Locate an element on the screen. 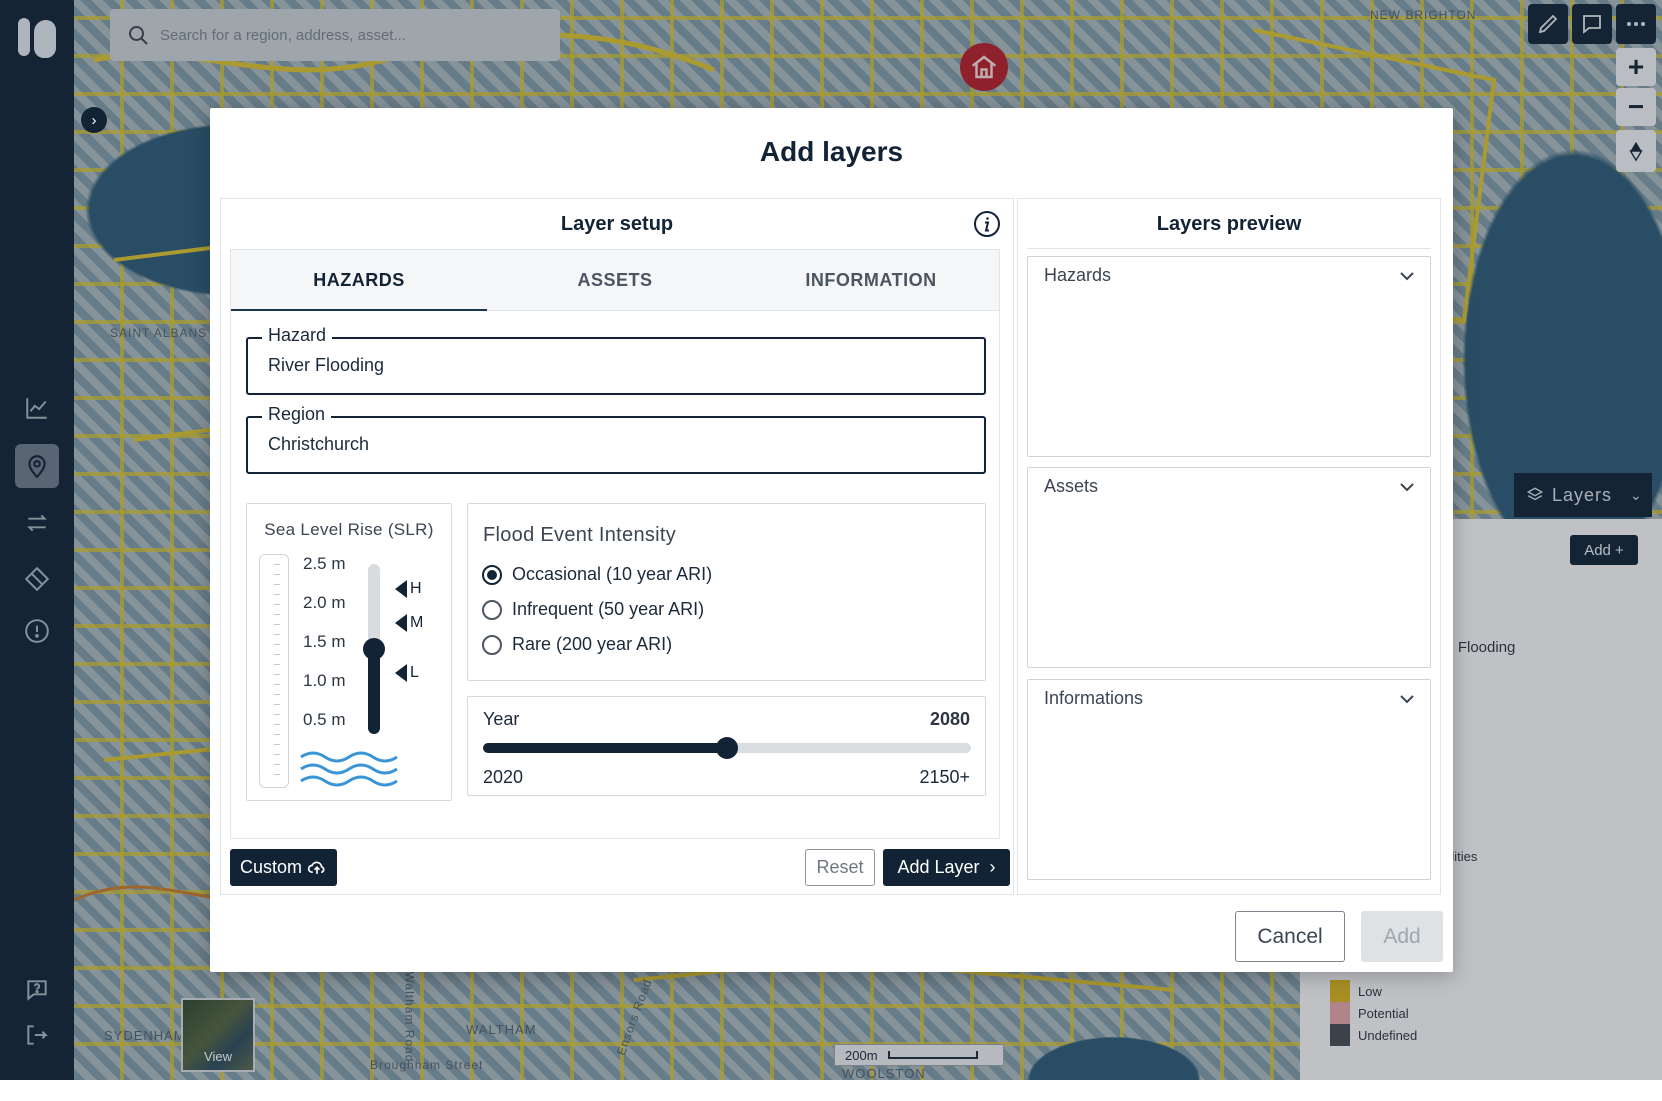 The height and width of the screenshot is (1101, 1662). tab-assets: ASSETS is located at coordinates (615, 280).